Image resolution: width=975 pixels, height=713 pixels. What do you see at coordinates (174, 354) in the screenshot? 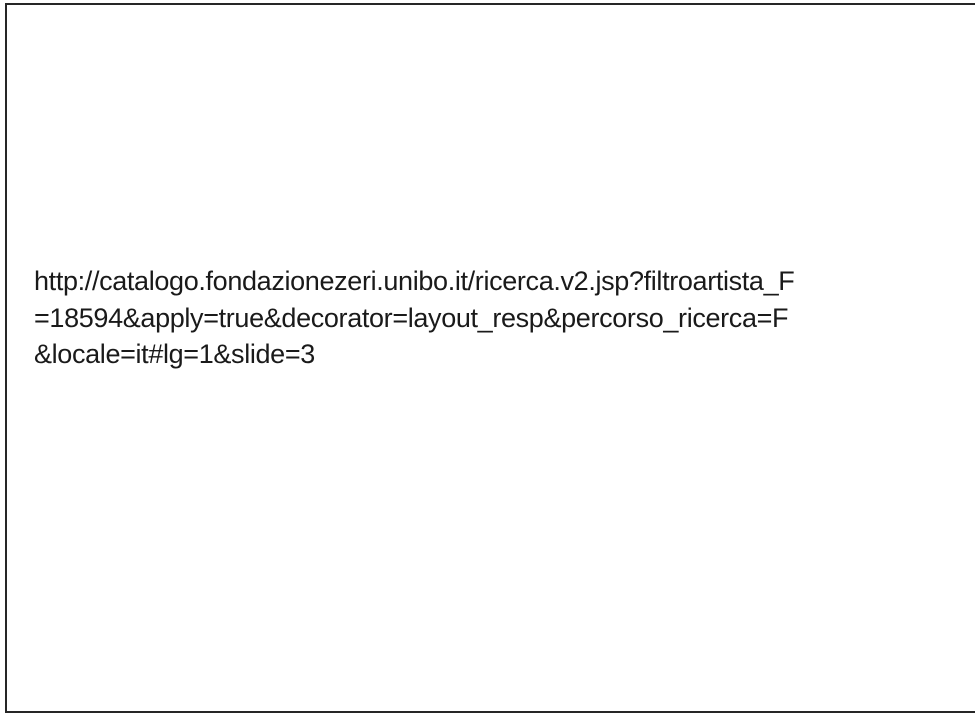
I see `url-line-3: &locale=it#lg=1&slide=3` at bounding box center [174, 354].